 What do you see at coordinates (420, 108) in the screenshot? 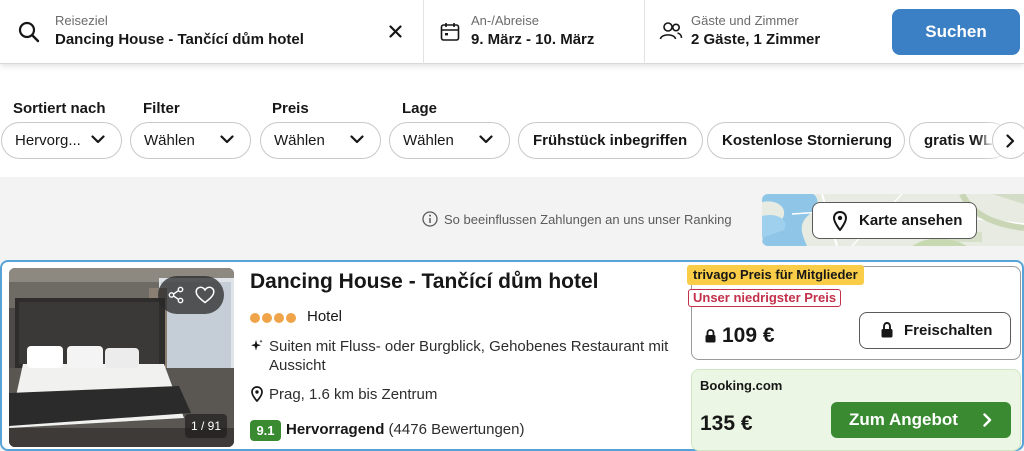
I see `location-label: Lage` at bounding box center [420, 108].